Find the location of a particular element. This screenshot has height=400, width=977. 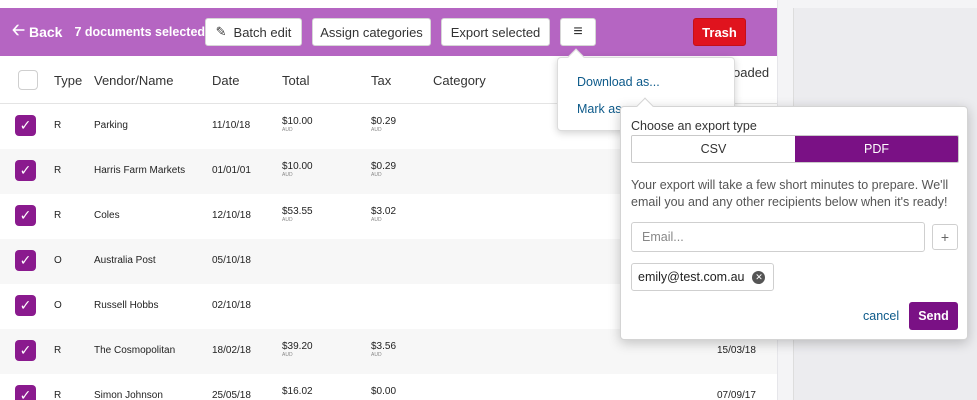

row-tax-value: $0.00 is located at coordinates (384, 391).